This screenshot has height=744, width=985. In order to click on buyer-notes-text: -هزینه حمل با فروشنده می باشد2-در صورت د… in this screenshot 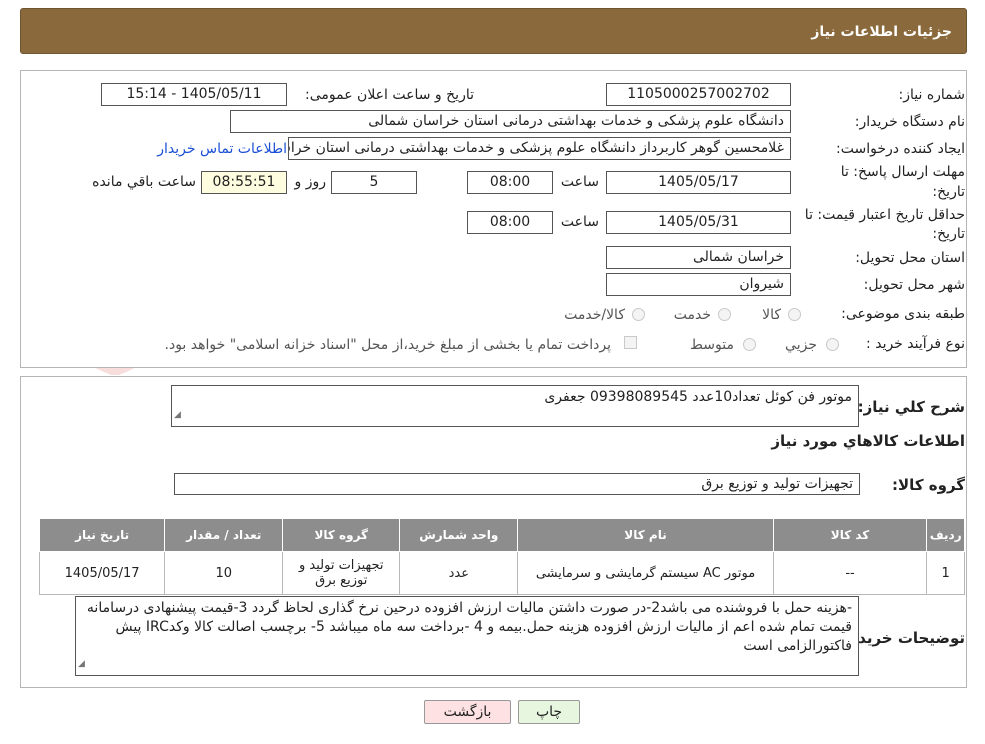, I will do `click(469, 627)`.